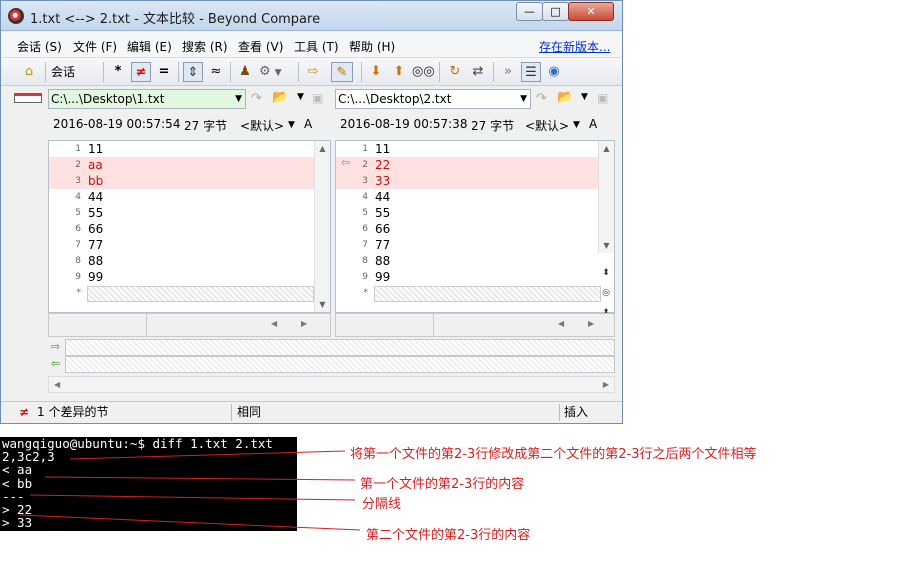  I want to click on text-line: 3 bb, so click(181, 181).